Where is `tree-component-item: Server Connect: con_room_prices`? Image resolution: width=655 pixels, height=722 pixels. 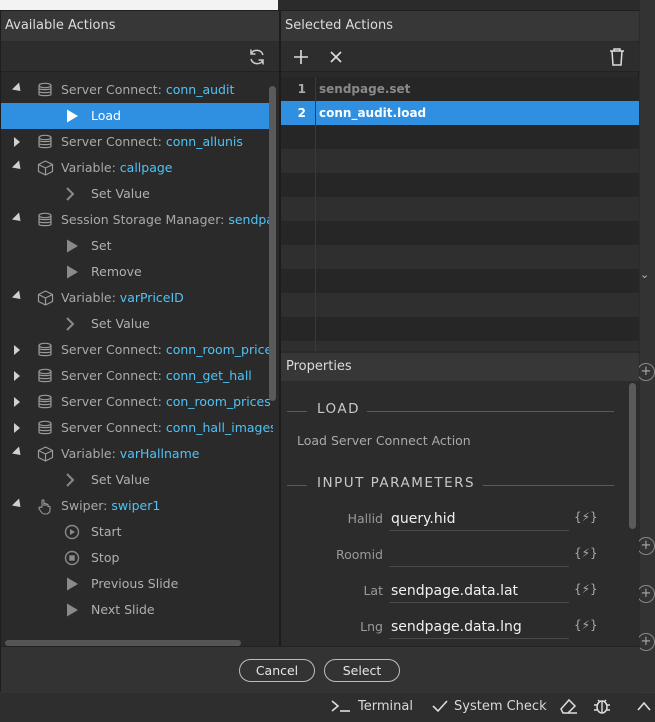 tree-component-item: Server Connect: con_room_prices is located at coordinates (136, 402).